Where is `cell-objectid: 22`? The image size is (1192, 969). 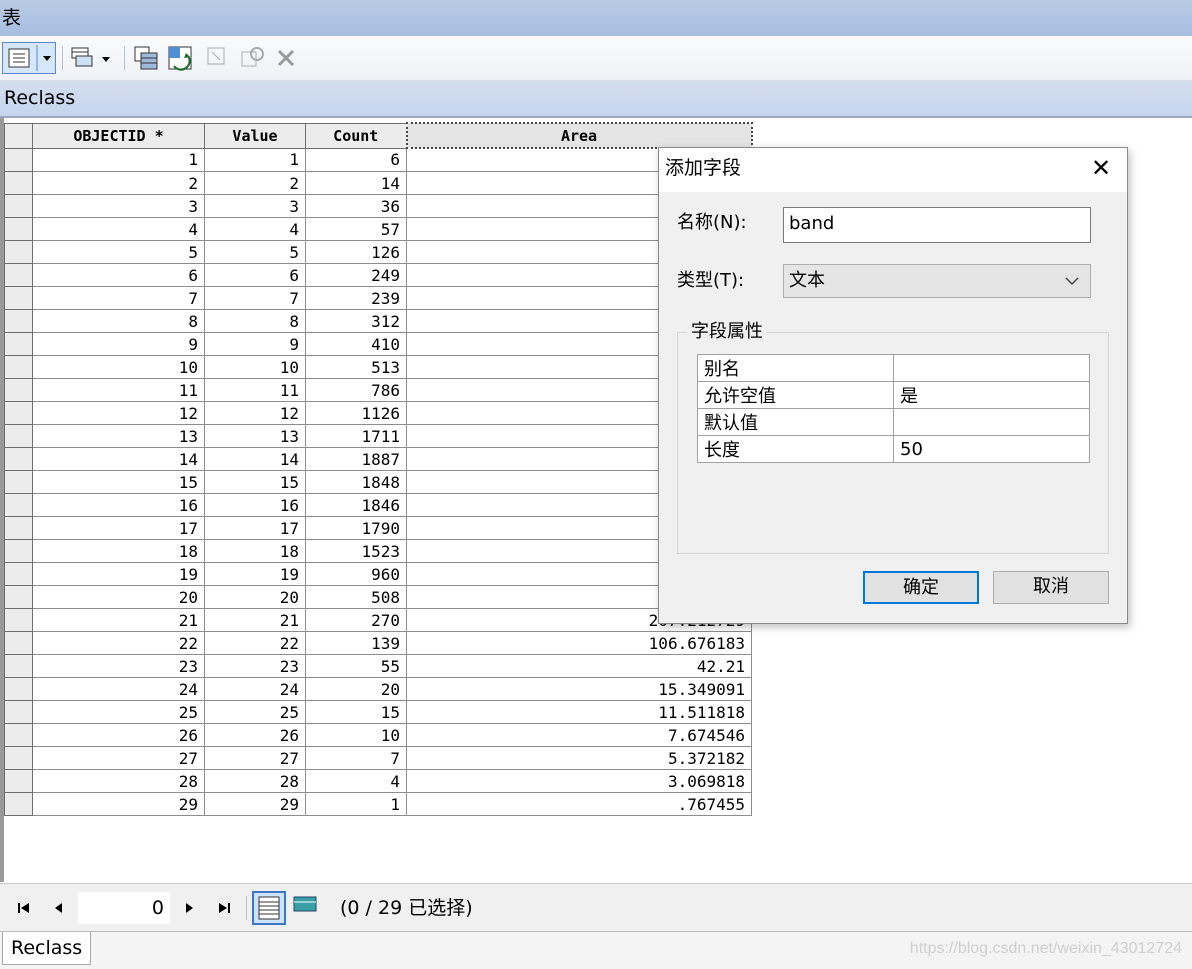 cell-objectid: 22 is located at coordinates (118, 643).